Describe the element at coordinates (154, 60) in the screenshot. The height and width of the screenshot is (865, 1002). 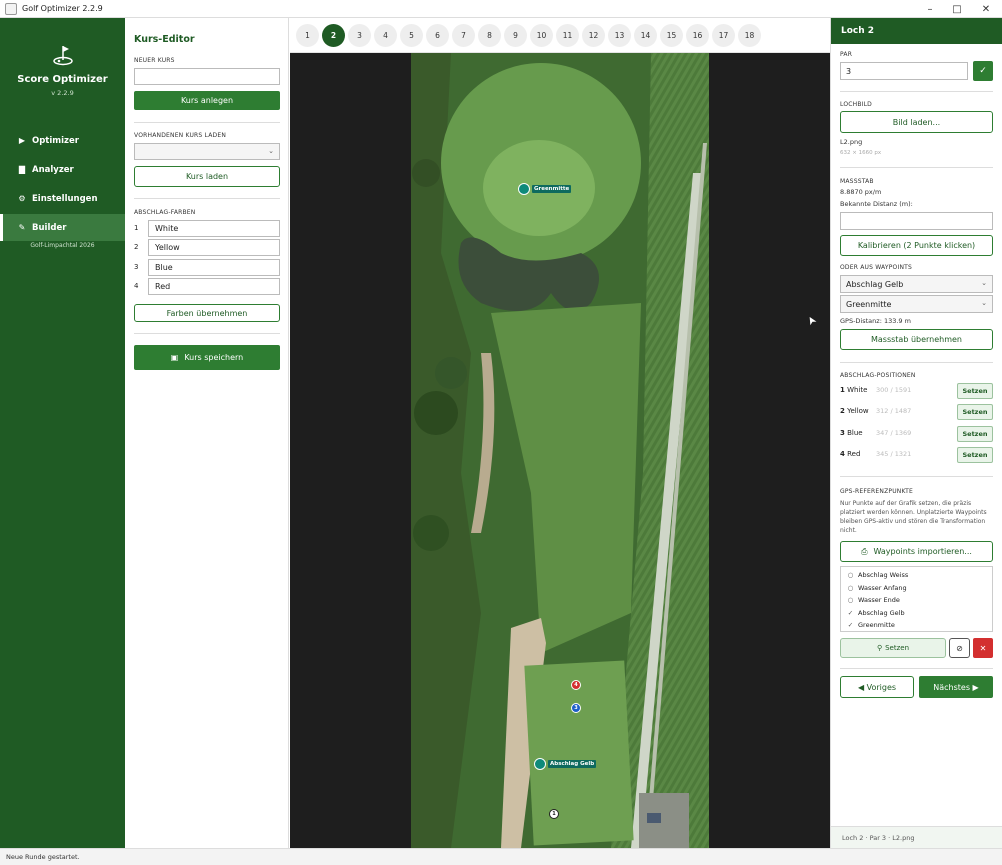
I see `new-course-label: NEUER KURS` at that location.